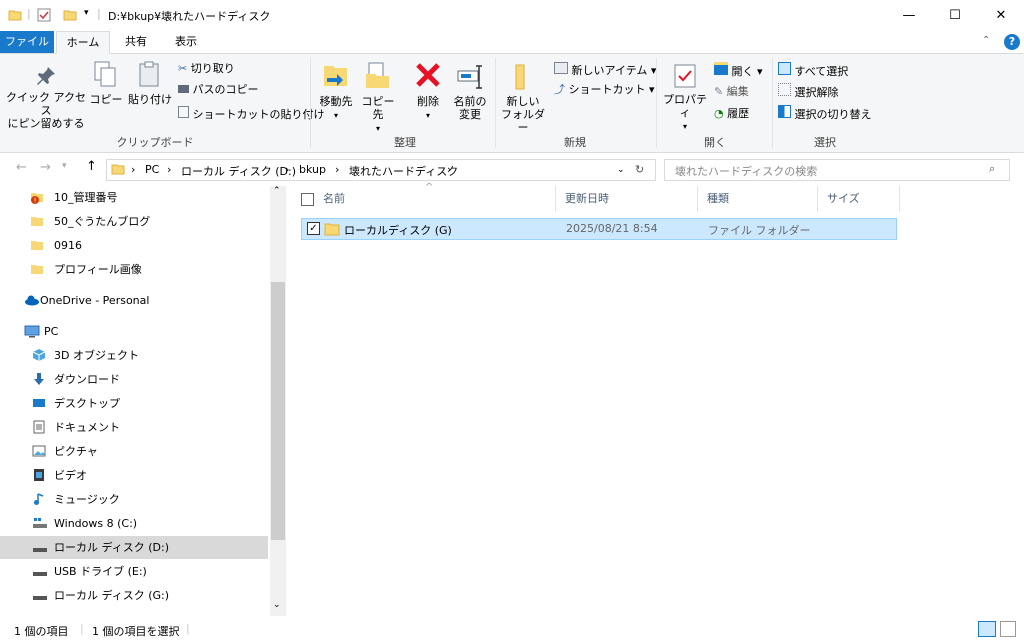 This screenshot has height=642, width=1024. What do you see at coordinates (238, 171) in the screenshot?
I see `breadcrumb-drive-d: ローカル ディスク (D:)` at bounding box center [238, 171].